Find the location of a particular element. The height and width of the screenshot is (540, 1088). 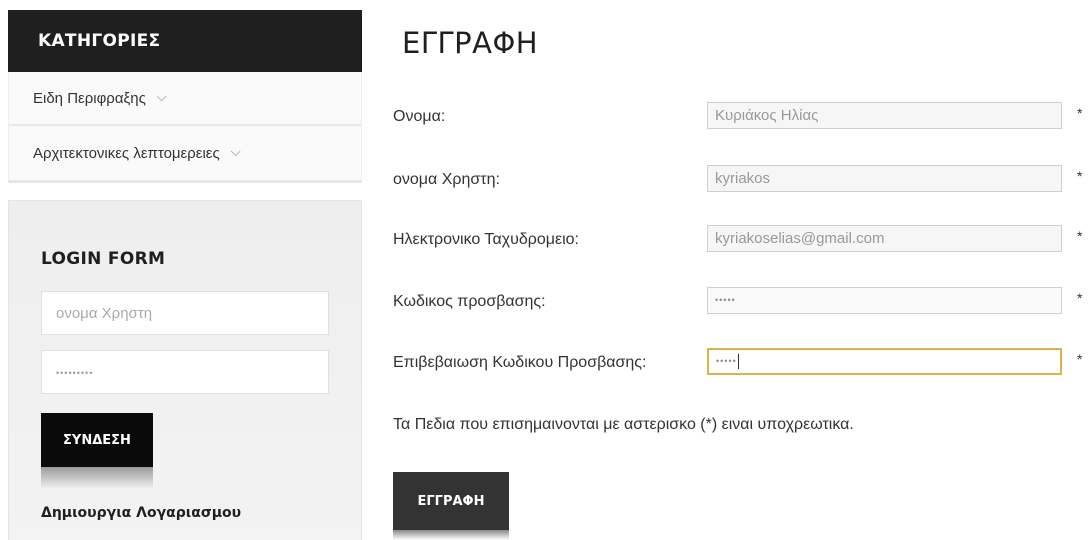

category-item-architectural-details: Αρχιτεκτονικες λεπτομερειες is located at coordinates (185, 153).